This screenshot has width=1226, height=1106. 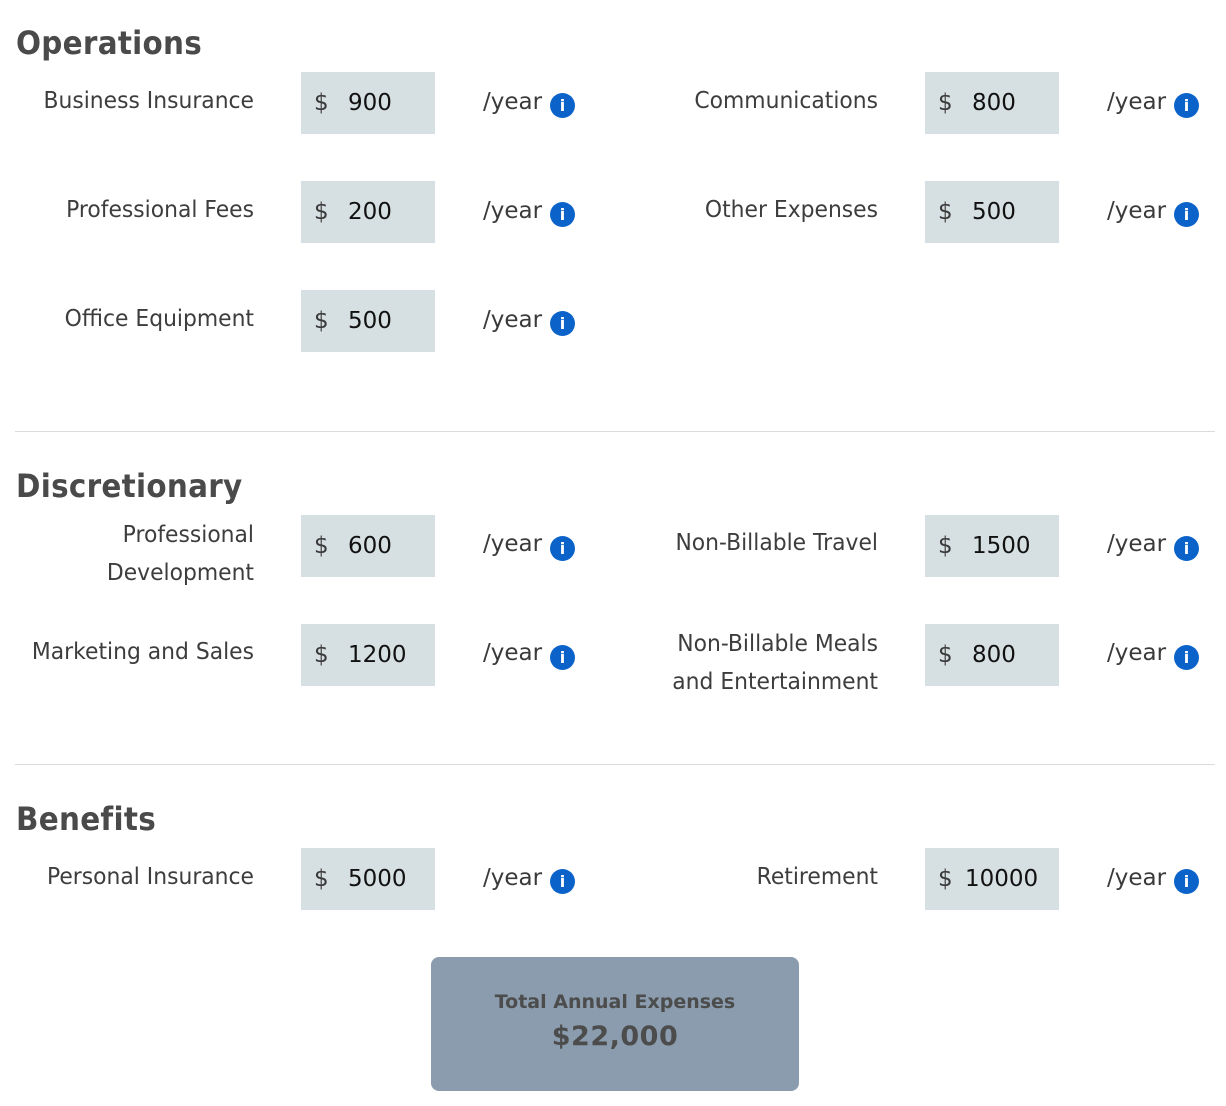 I want to click on section-title-discretionary: Discretionary, so click(x=129, y=486).